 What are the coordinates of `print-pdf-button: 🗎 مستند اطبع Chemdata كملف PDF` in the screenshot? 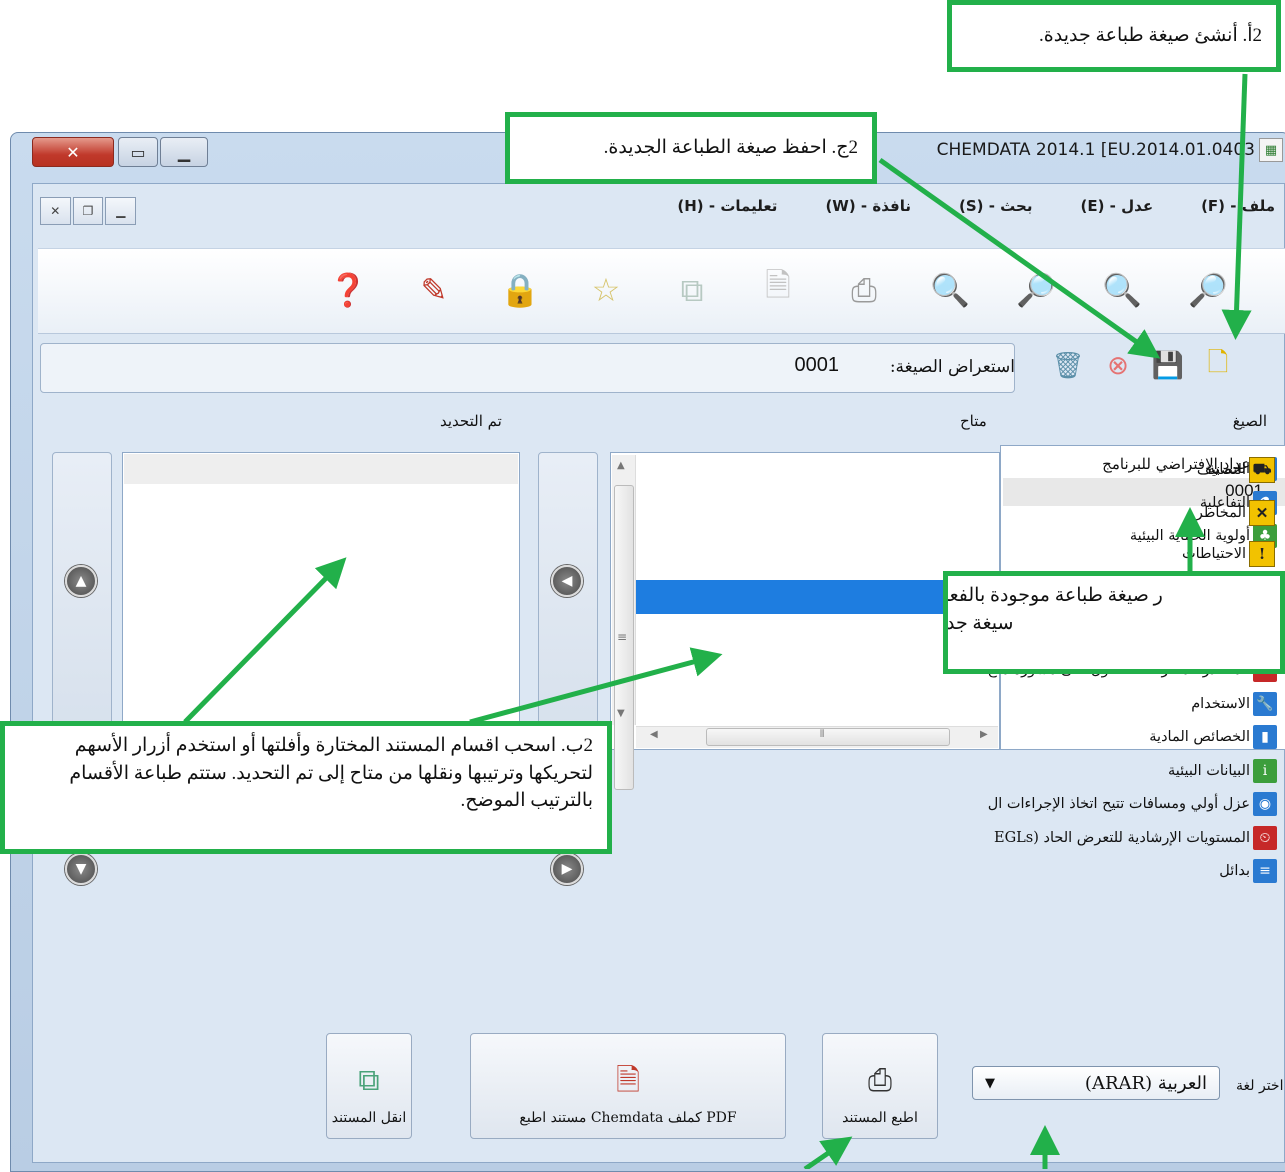 It's located at (628, 1086).